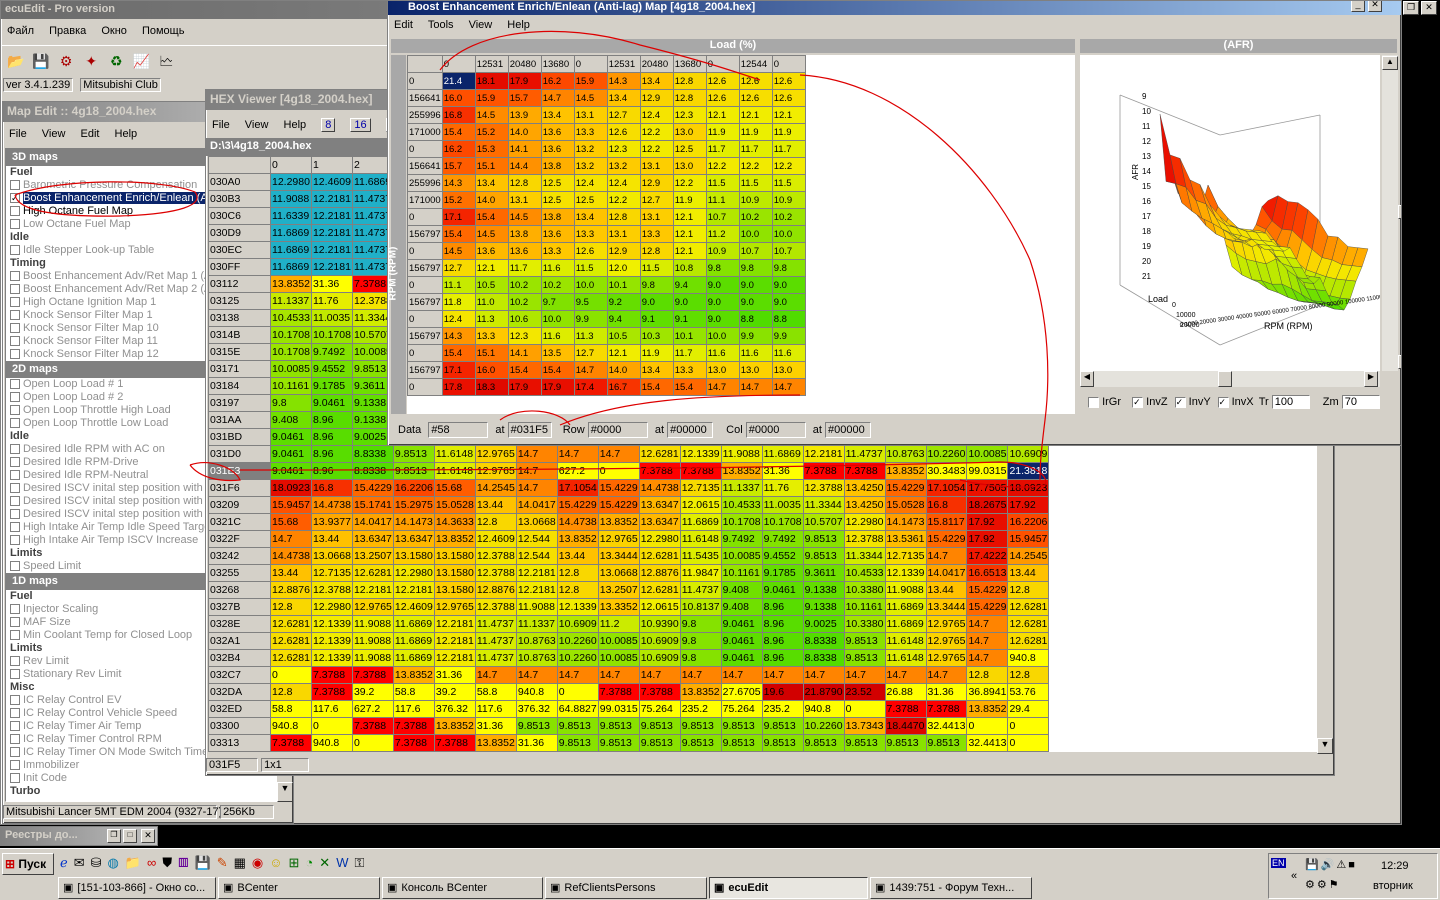 The image size is (1440, 900). I want to click on map-cell: 13.4, so click(590, 217).